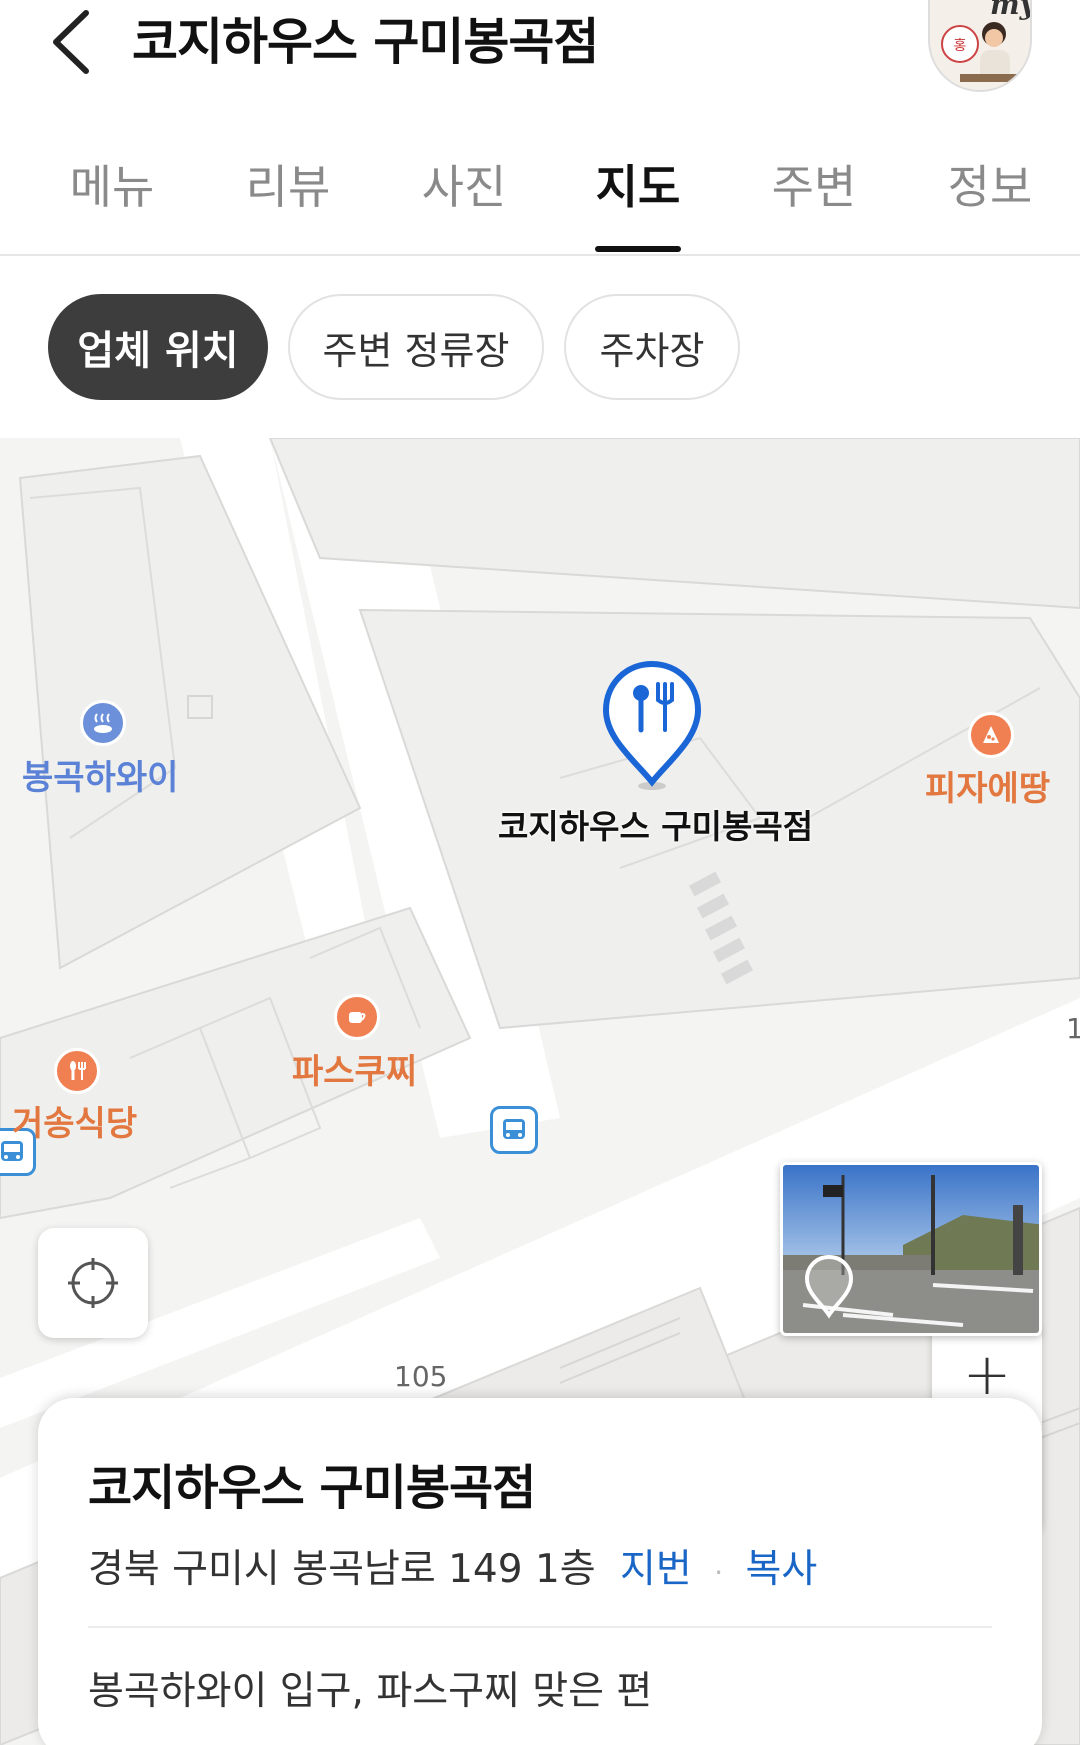  I want to click on fork-knife-icon, so click(77, 1071).